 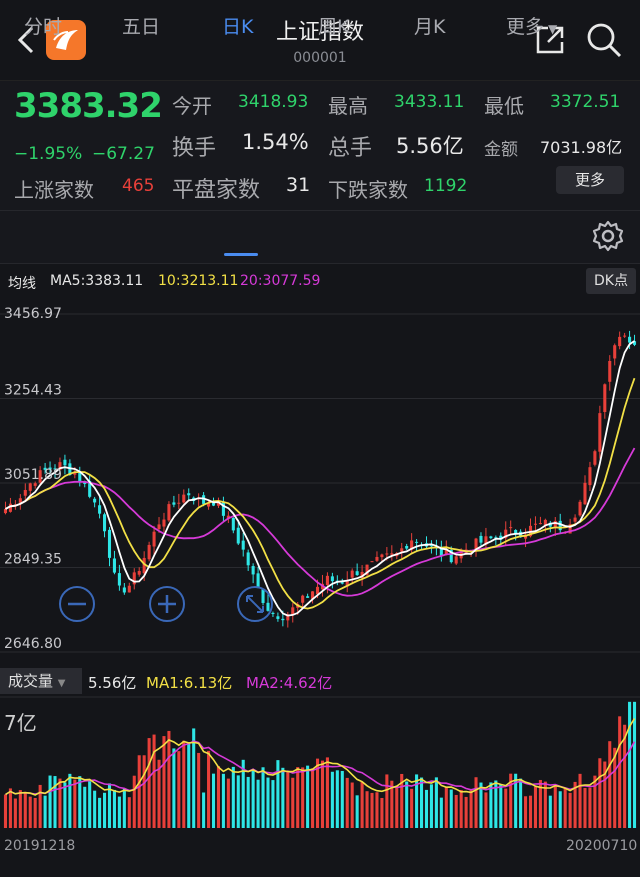 I want to click on tab-monthly-k: 月K, so click(x=429, y=25).